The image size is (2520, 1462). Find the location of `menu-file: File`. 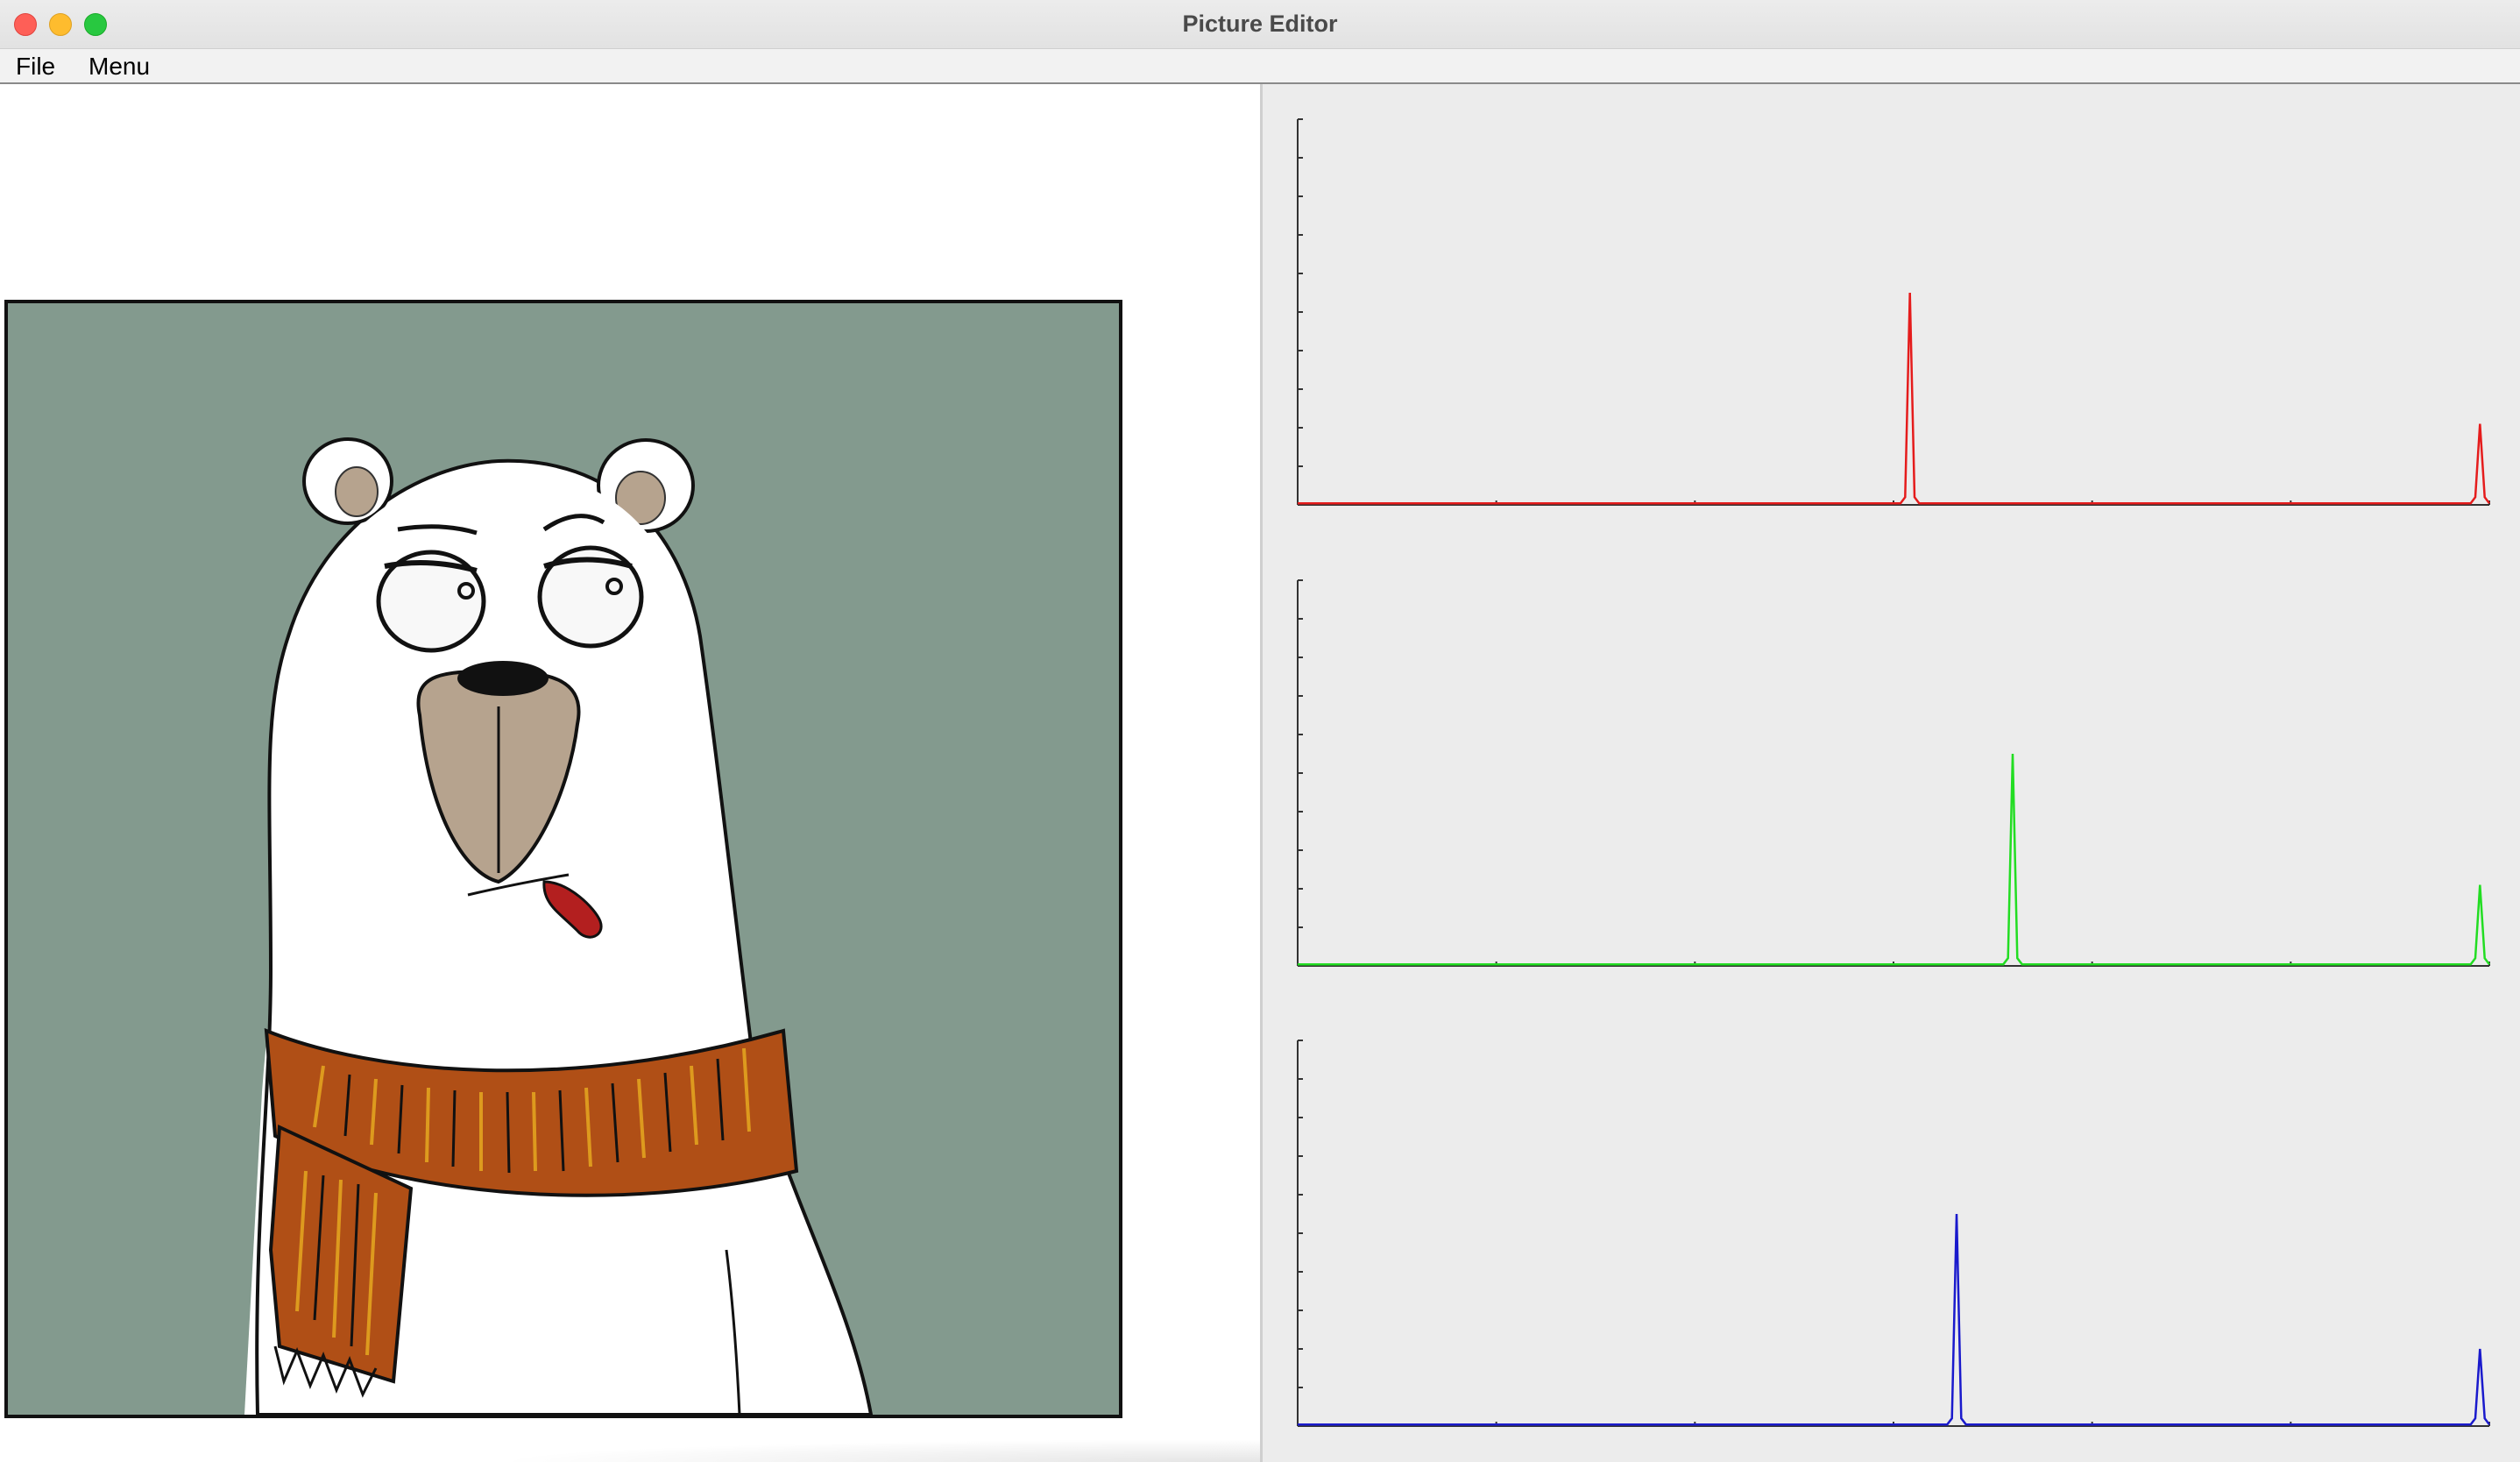

menu-file: File is located at coordinates (35, 65).